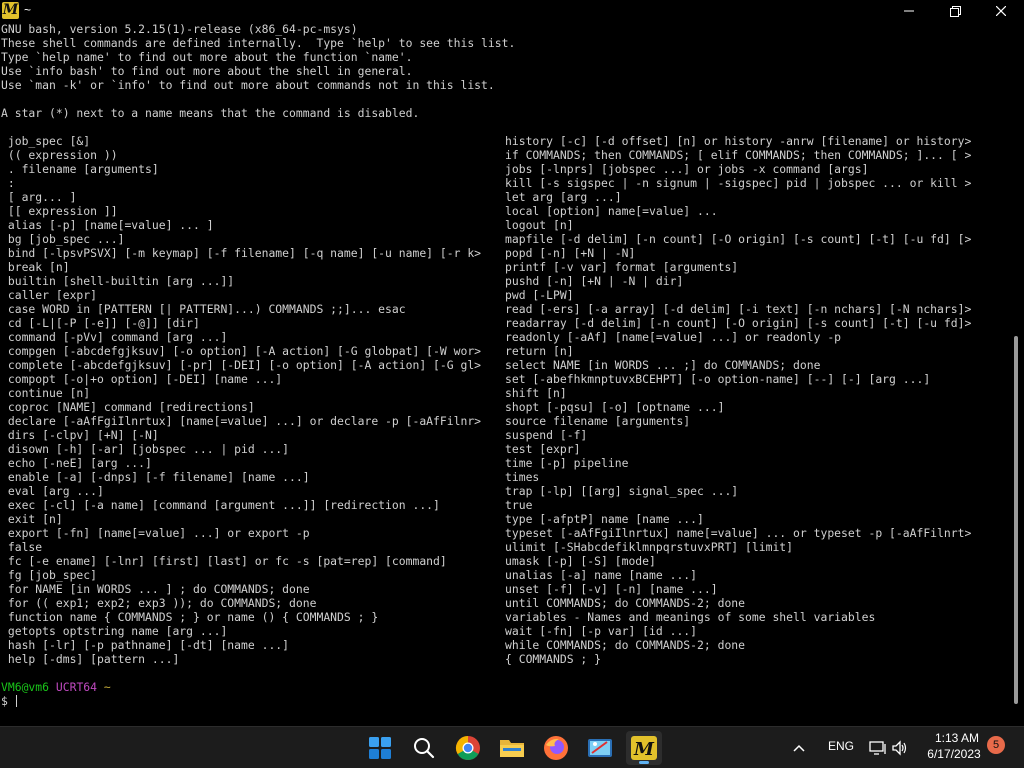 Image resolution: width=1024 pixels, height=768 pixels. What do you see at coordinates (114, 631) in the screenshot?
I see `help-command-left: getopts optstring name [arg ...]` at bounding box center [114, 631].